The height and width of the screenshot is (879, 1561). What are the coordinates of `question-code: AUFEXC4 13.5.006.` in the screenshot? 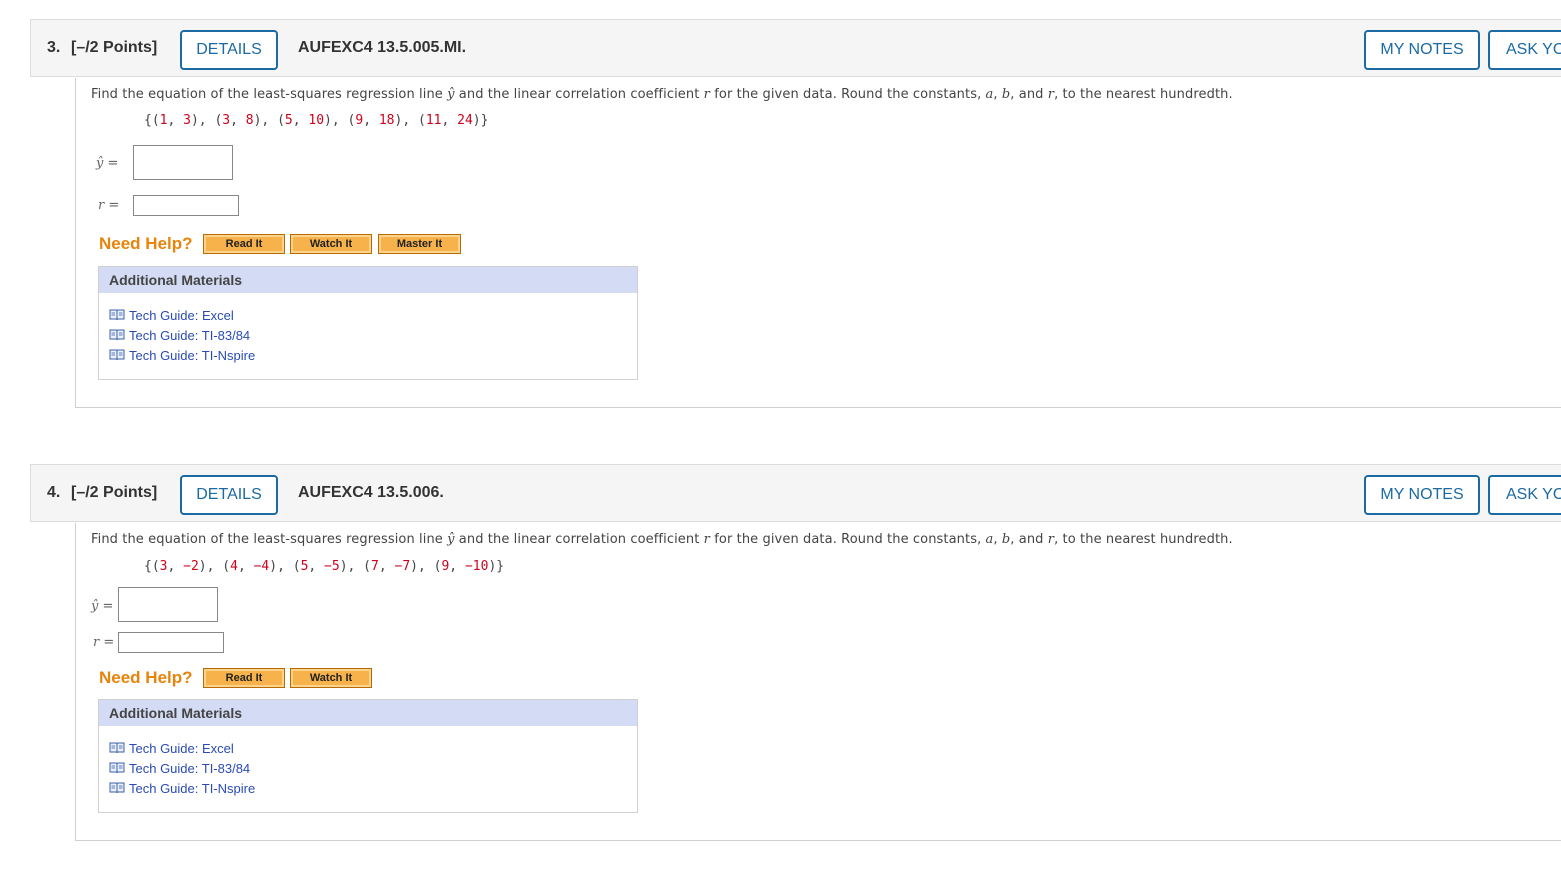 It's located at (371, 492).